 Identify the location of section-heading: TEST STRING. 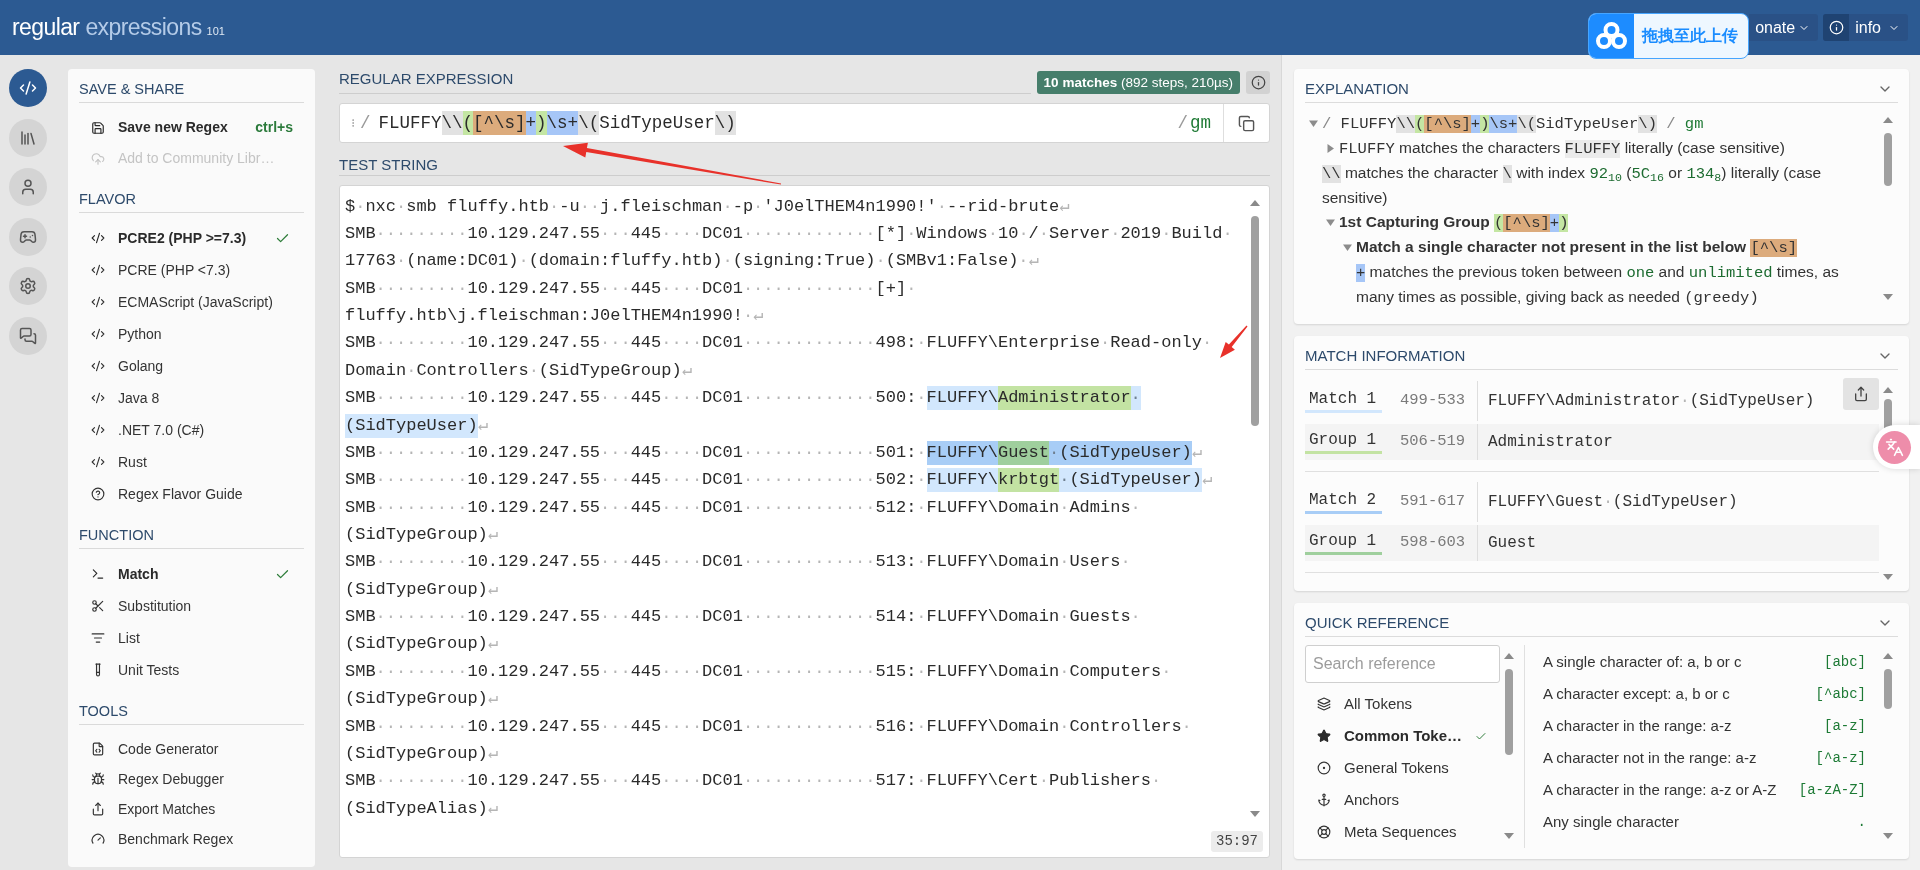
(388, 165).